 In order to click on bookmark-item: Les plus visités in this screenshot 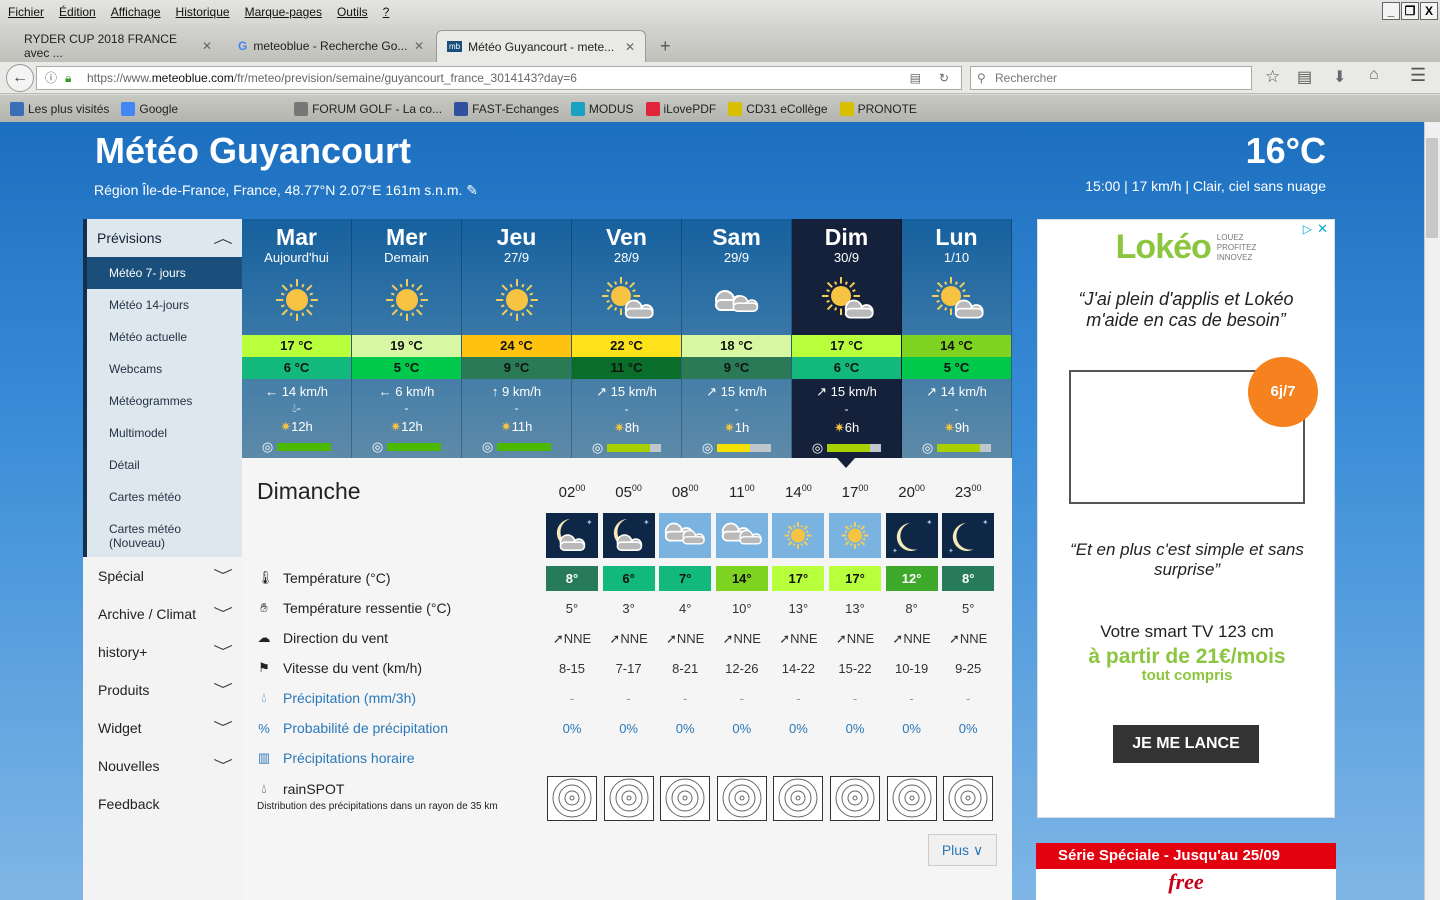, I will do `click(59, 108)`.